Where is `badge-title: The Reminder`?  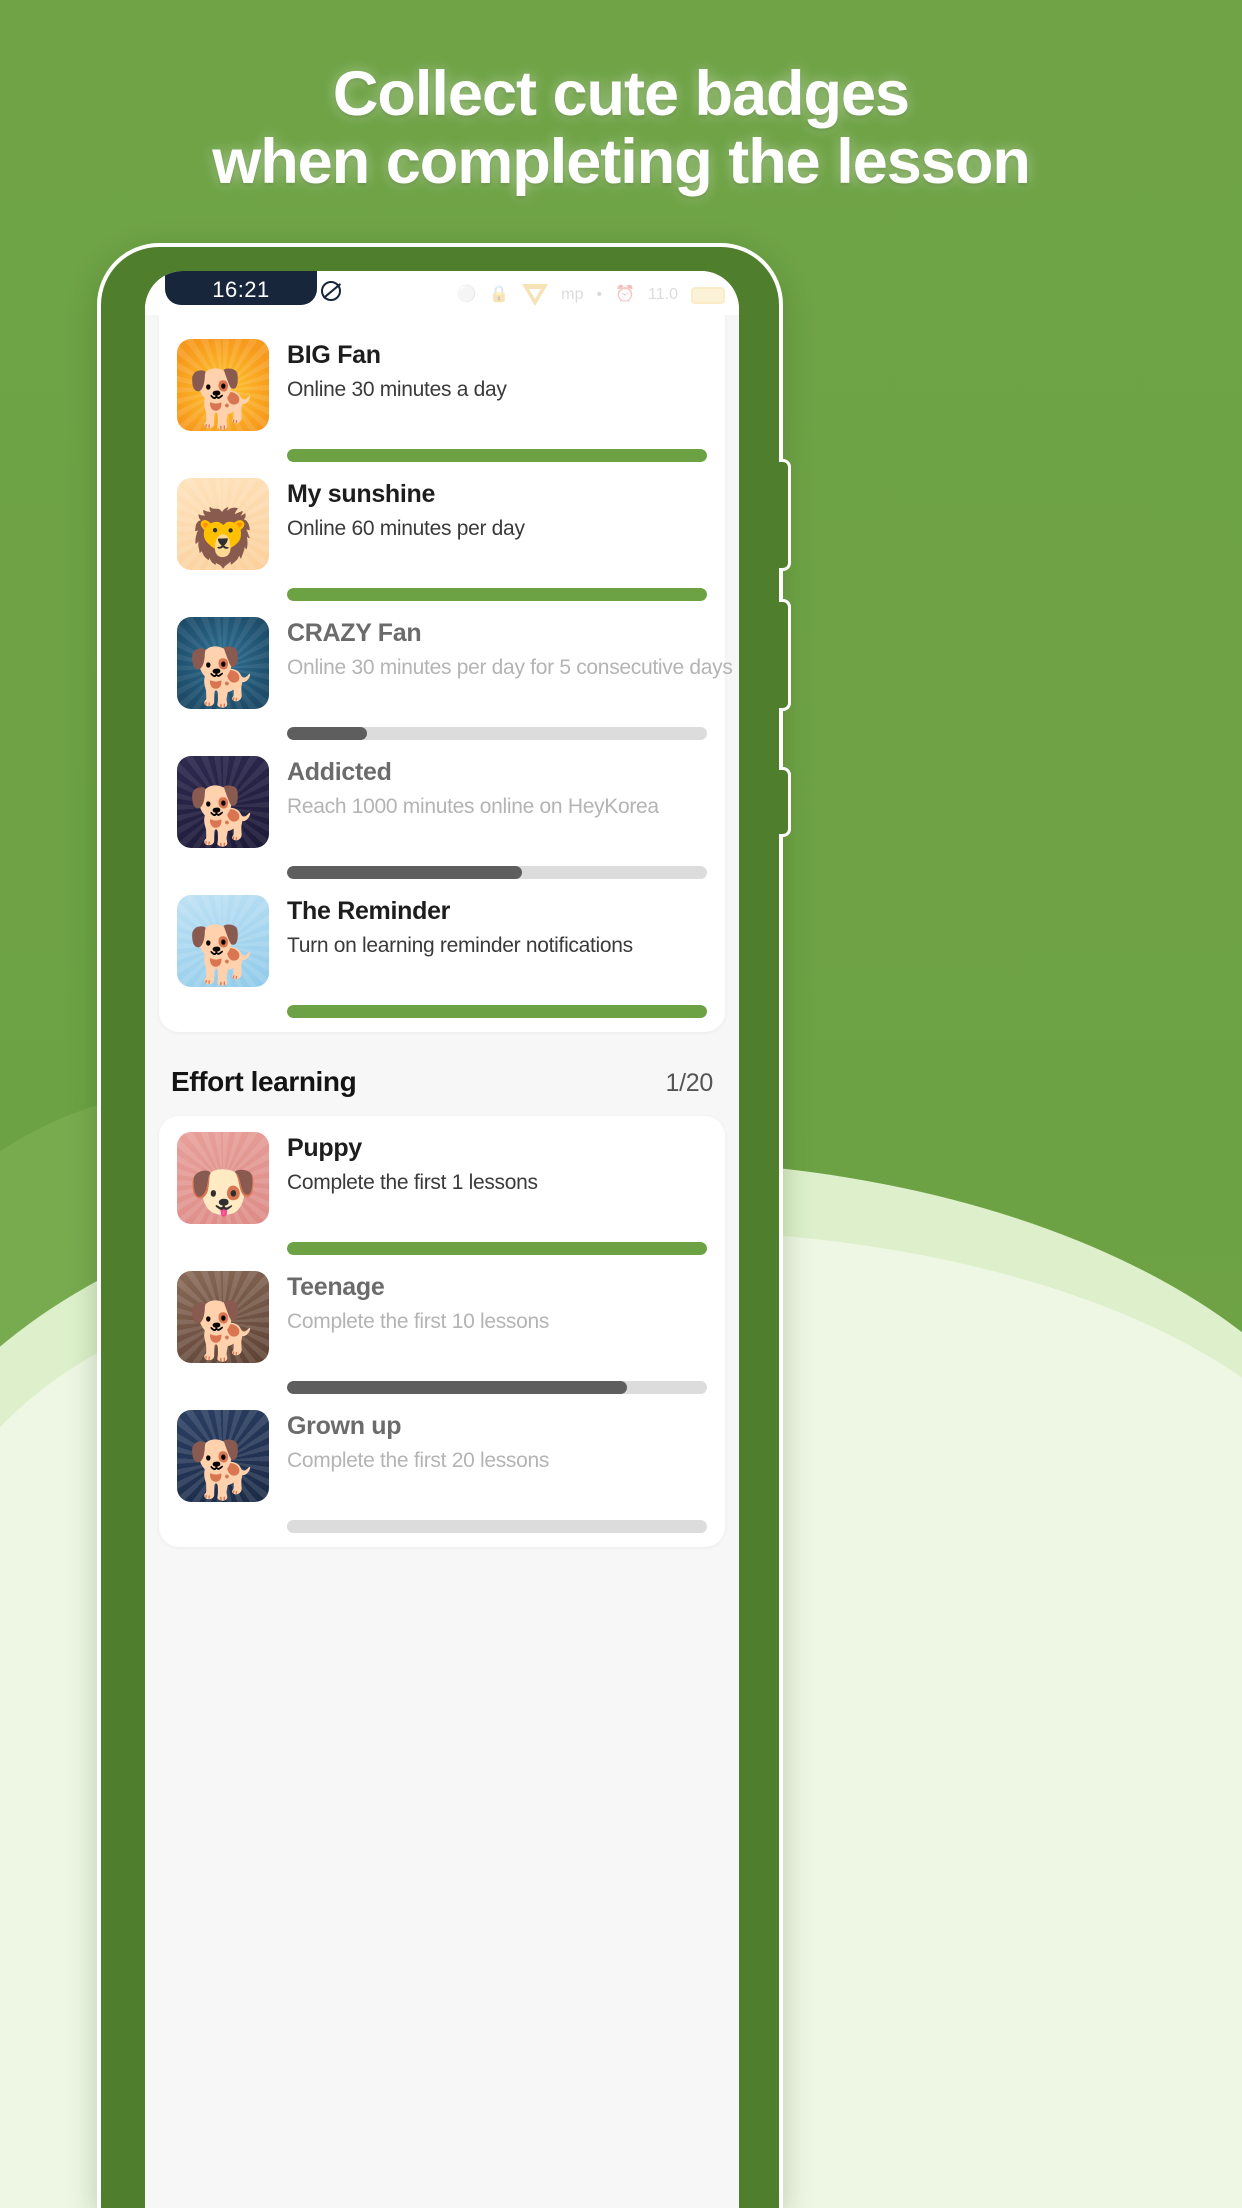 badge-title: The Reminder is located at coordinates (369, 911).